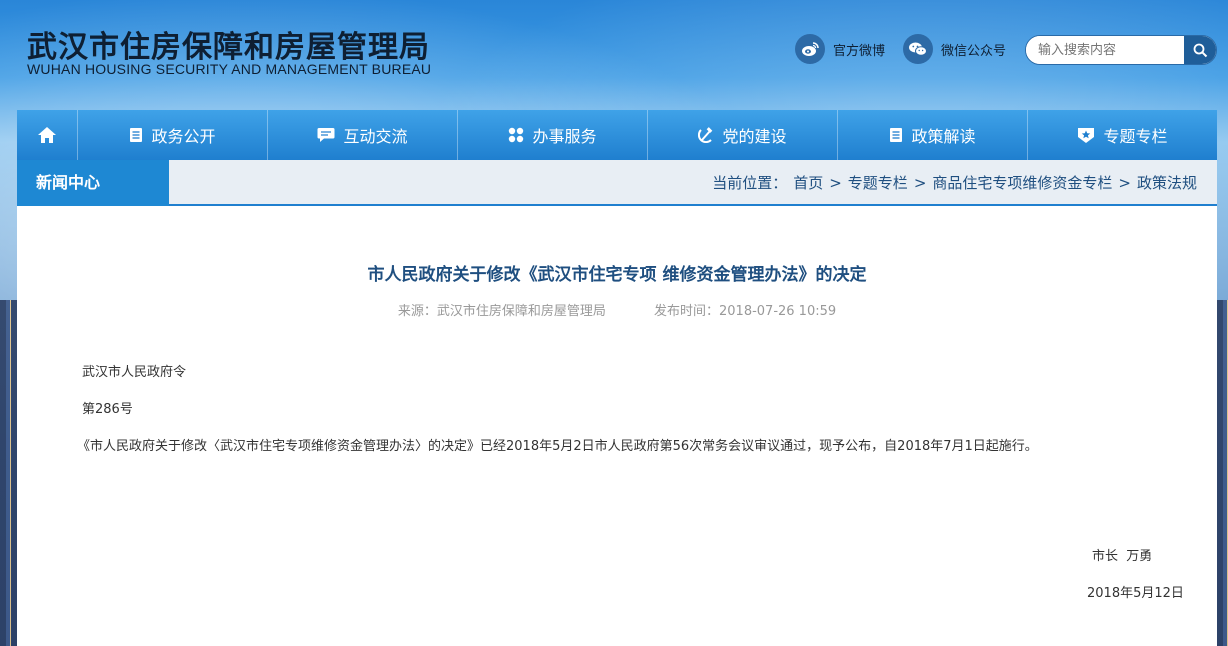 This screenshot has height=646, width=1228. Describe the element at coordinates (943, 136) in the screenshot. I see `nav-item-label: 政策解读` at that location.